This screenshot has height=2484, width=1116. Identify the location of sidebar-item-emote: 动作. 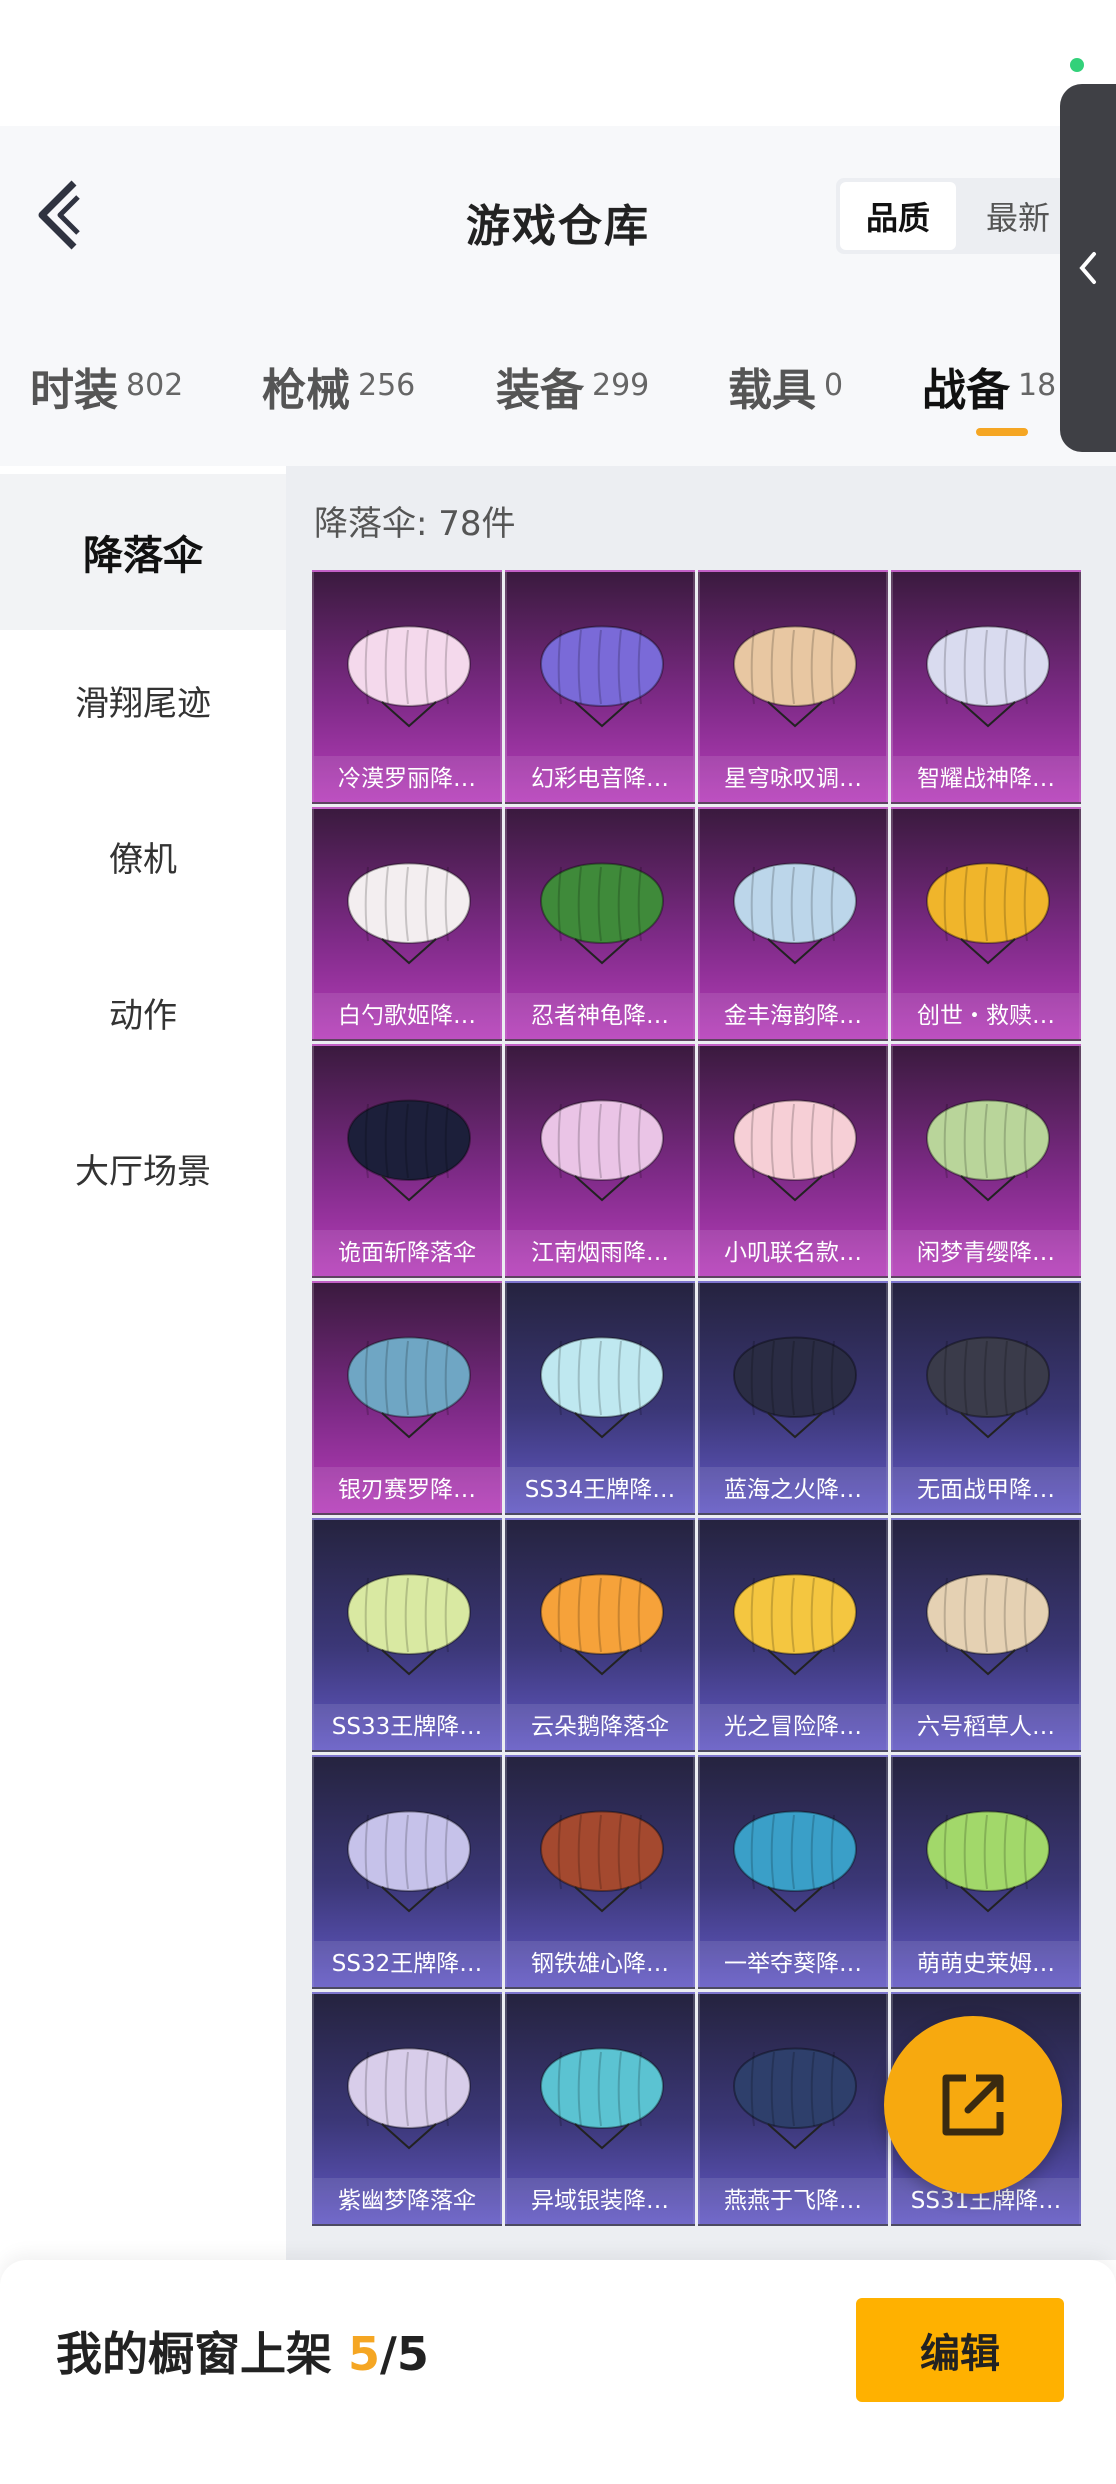
(143, 1012).